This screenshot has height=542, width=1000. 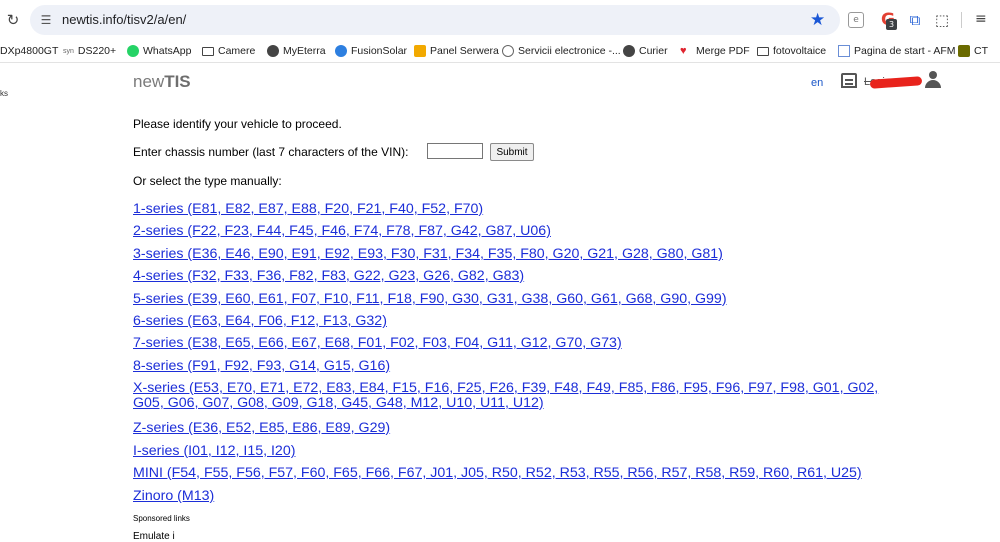 What do you see at coordinates (653, 51) in the screenshot?
I see `bookmark-label: Curier` at bounding box center [653, 51].